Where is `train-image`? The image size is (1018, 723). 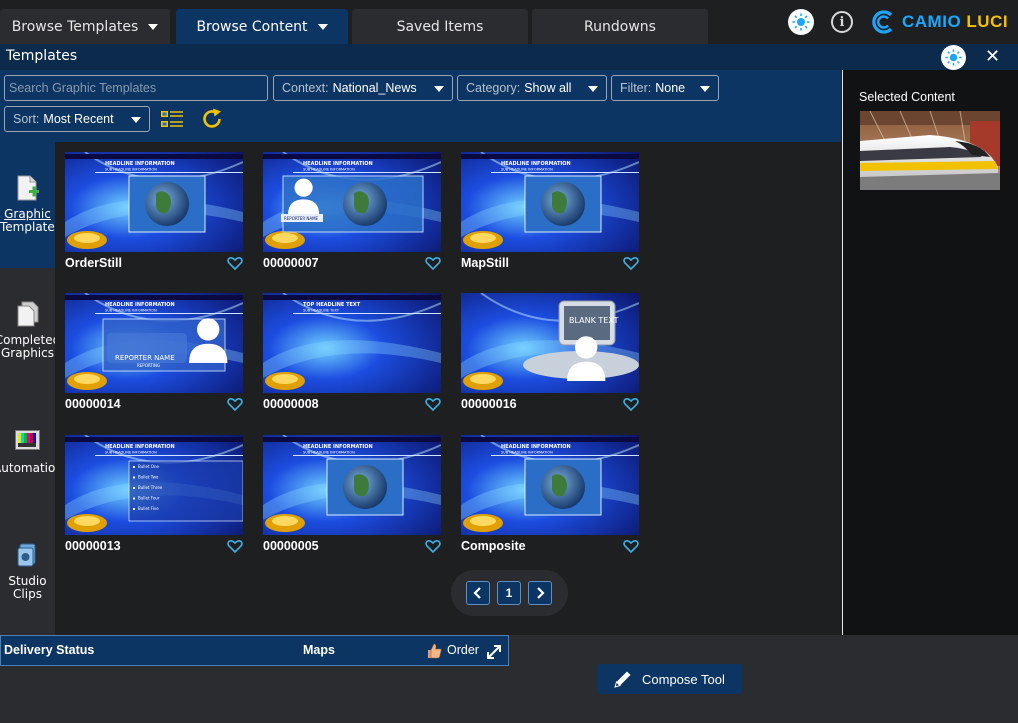 train-image is located at coordinates (930, 150).